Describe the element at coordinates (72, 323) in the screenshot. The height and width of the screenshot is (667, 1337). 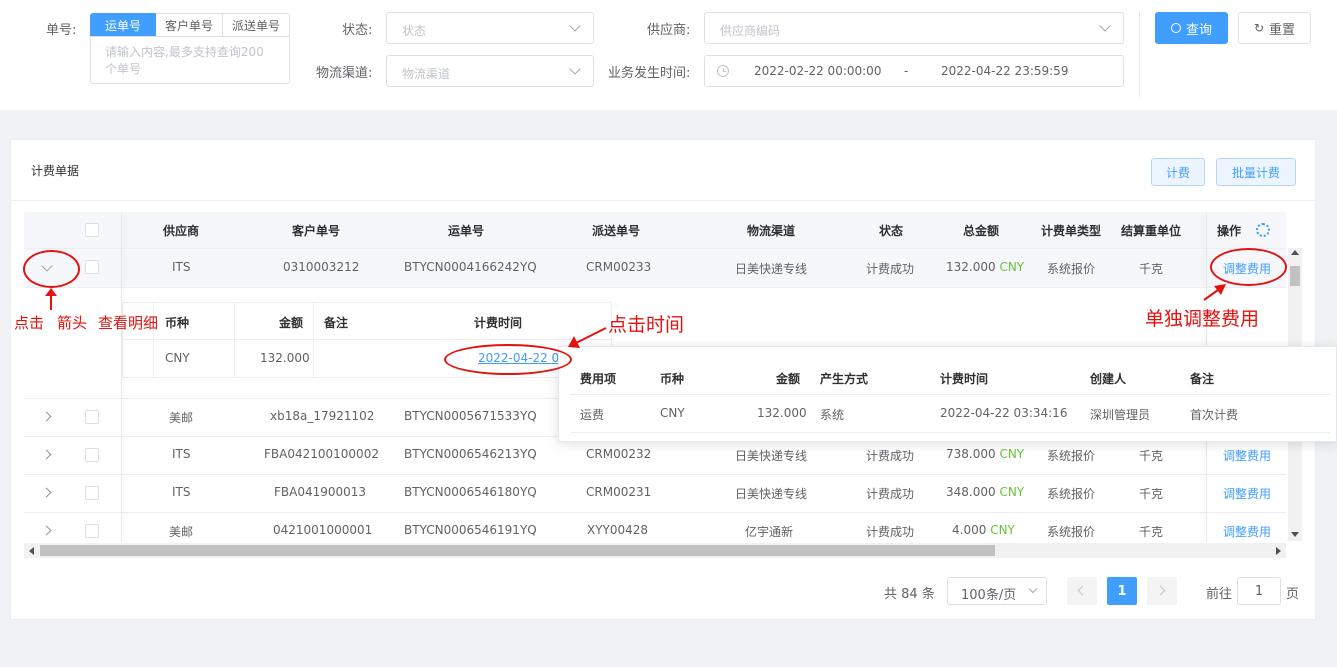
I see `annotation-arrow: 箭头` at that location.